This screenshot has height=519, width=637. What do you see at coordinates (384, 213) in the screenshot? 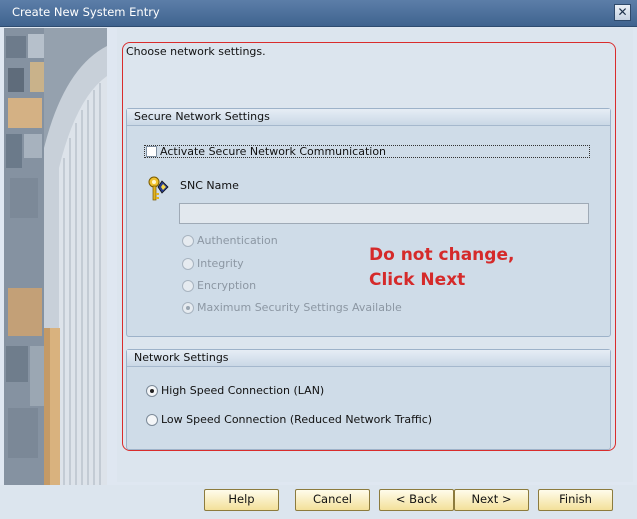
I see `snc-name-input` at bounding box center [384, 213].